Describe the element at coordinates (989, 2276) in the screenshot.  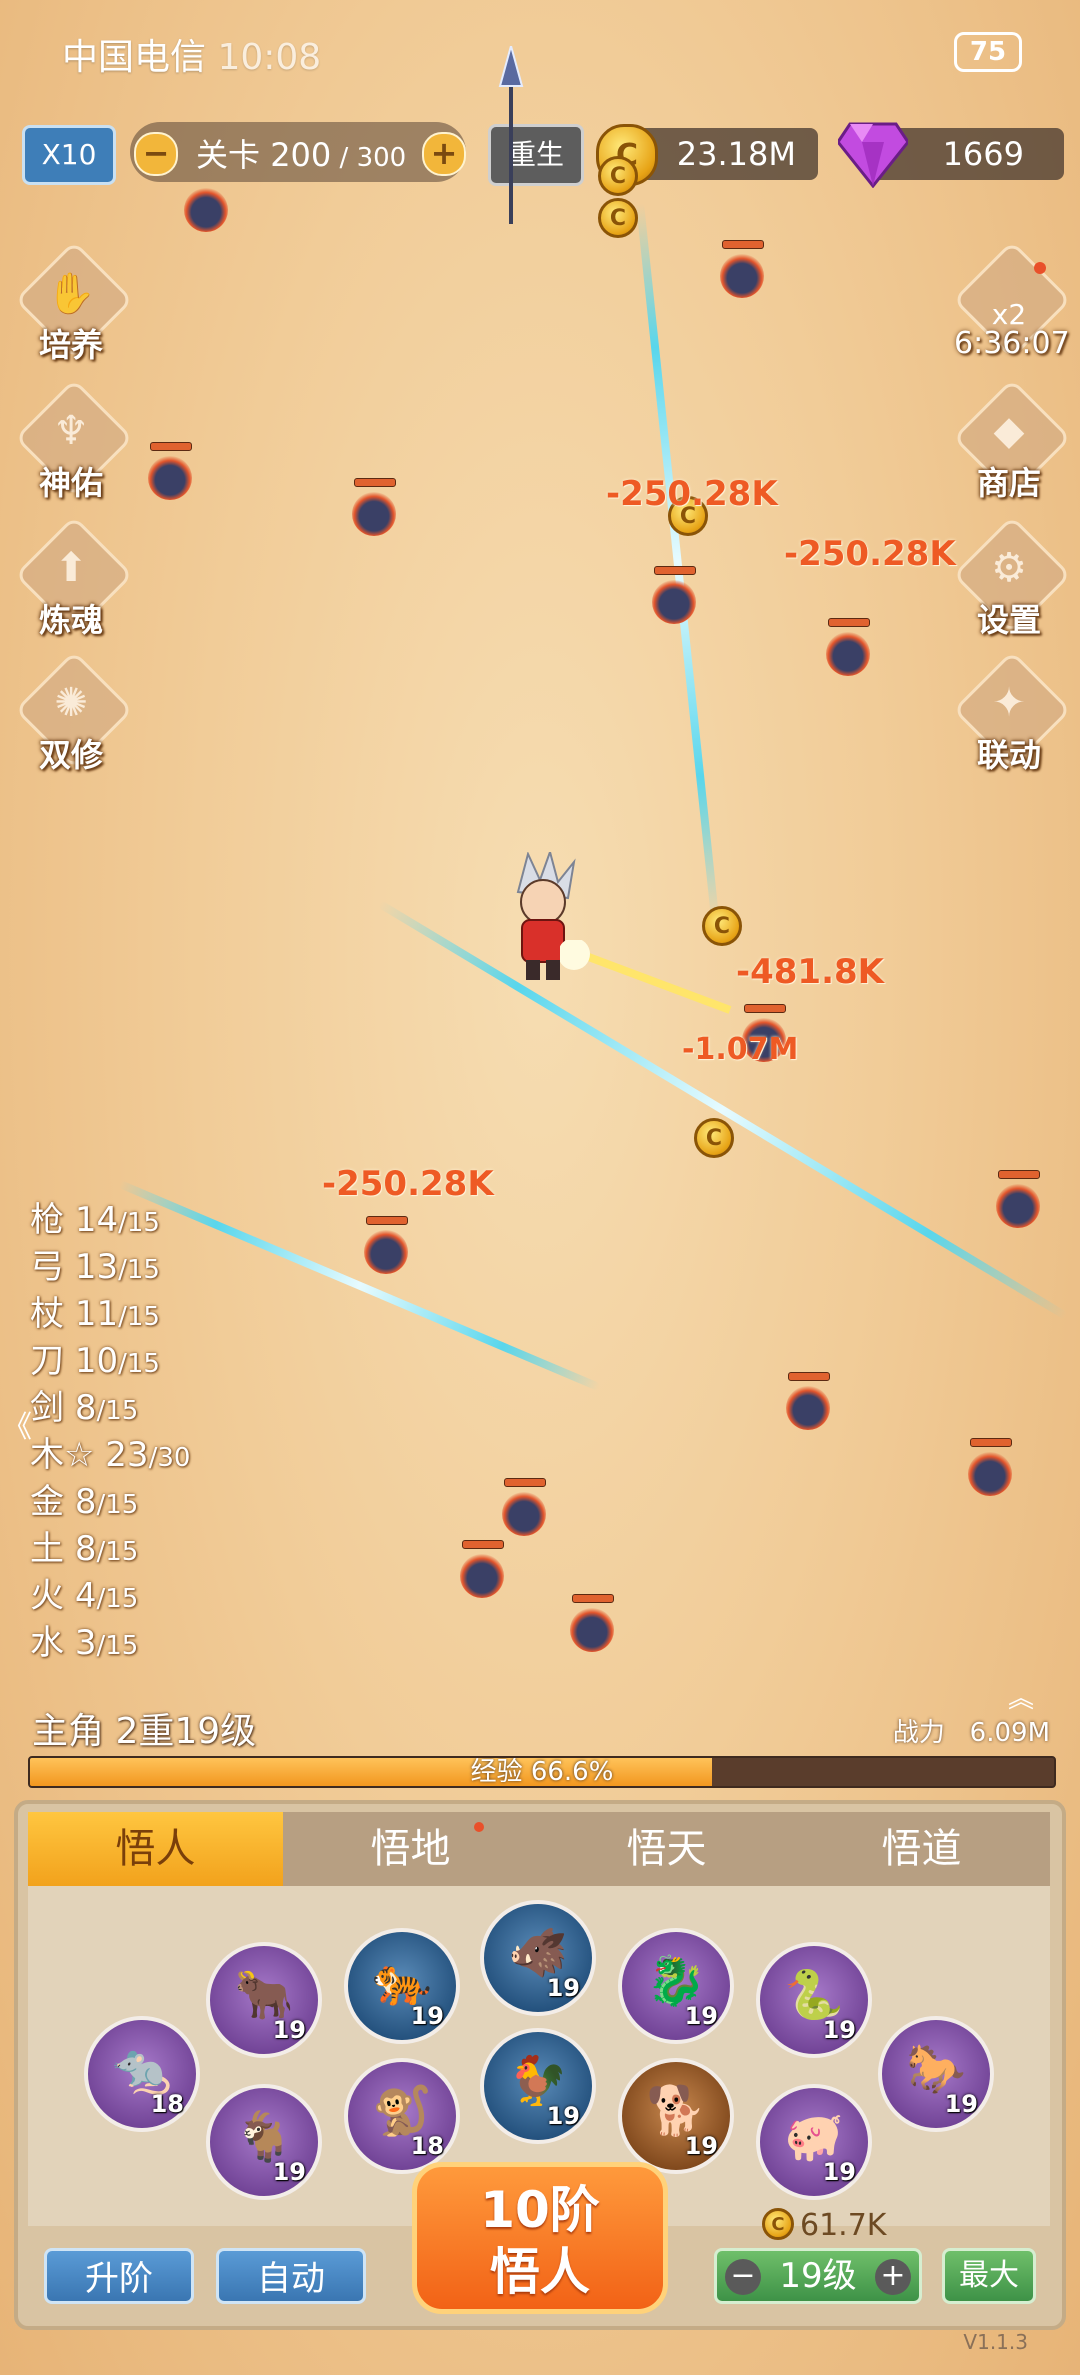
I see `max-level-button: 最大` at that location.